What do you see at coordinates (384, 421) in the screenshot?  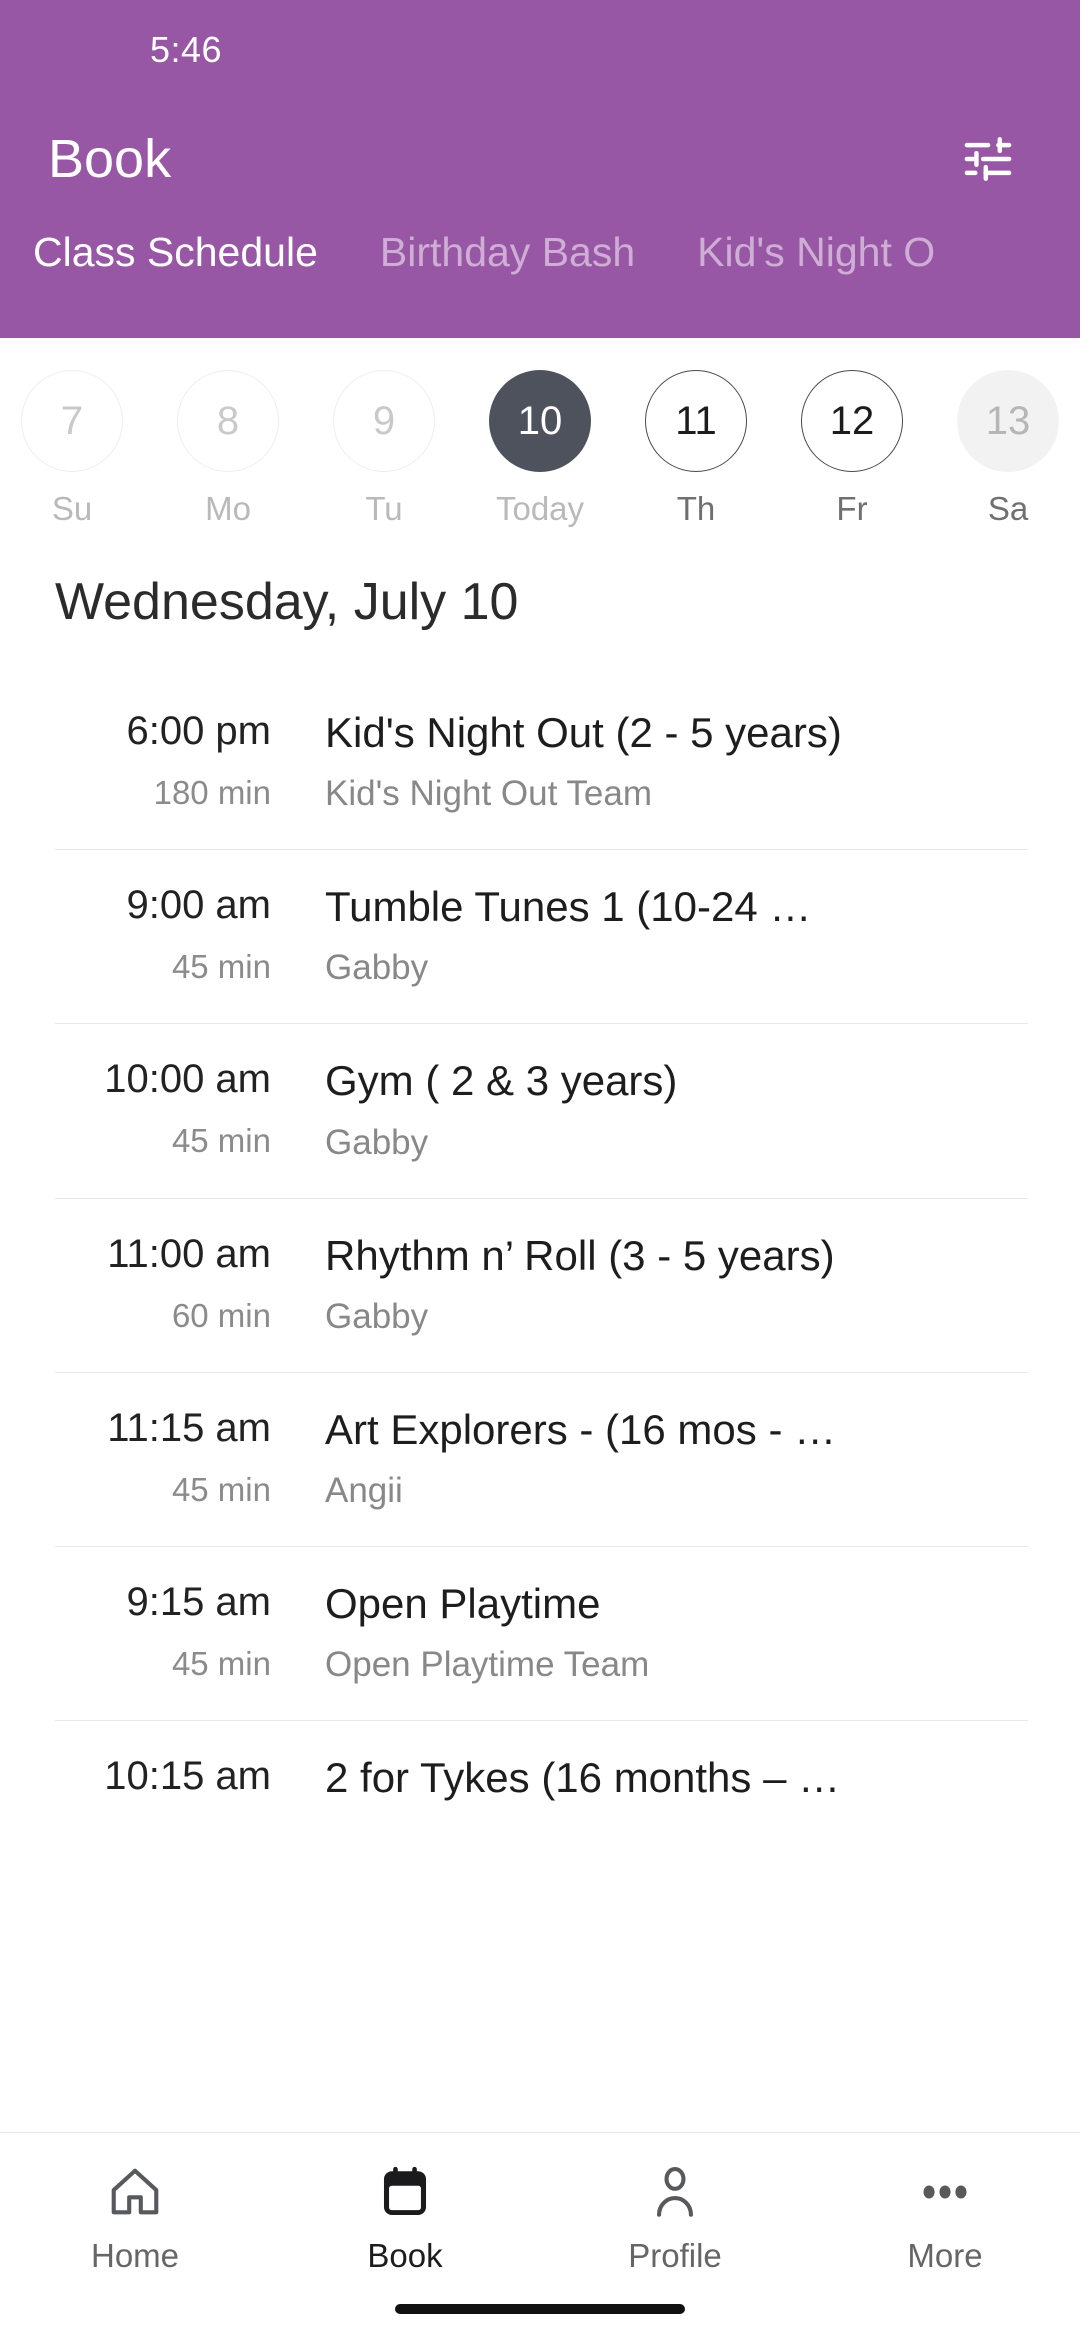 I see `date-number: 9` at bounding box center [384, 421].